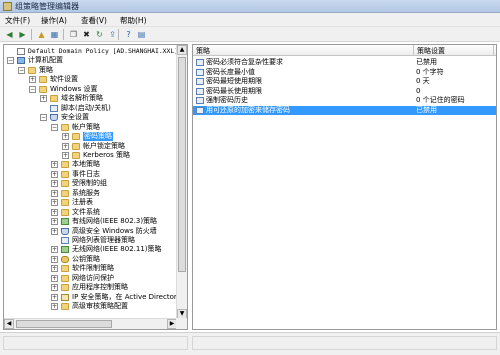  What do you see at coordinates (133, 20) in the screenshot?
I see `menu-help: 帮助(H)` at bounding box center [133, 20].